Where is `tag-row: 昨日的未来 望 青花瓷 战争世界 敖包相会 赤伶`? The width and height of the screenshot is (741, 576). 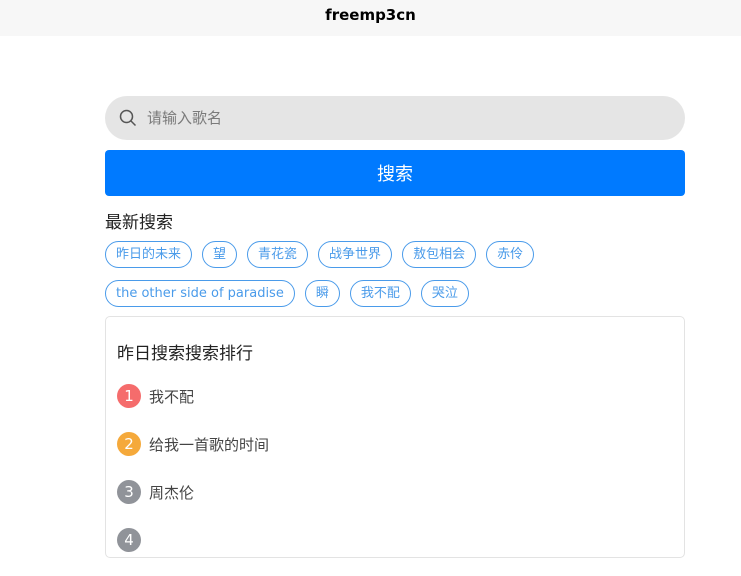
tag-row: 昨日的未来 望 青花瓷 战争世界 敖包相会 赤伶 is located at coordinates (400, 254).